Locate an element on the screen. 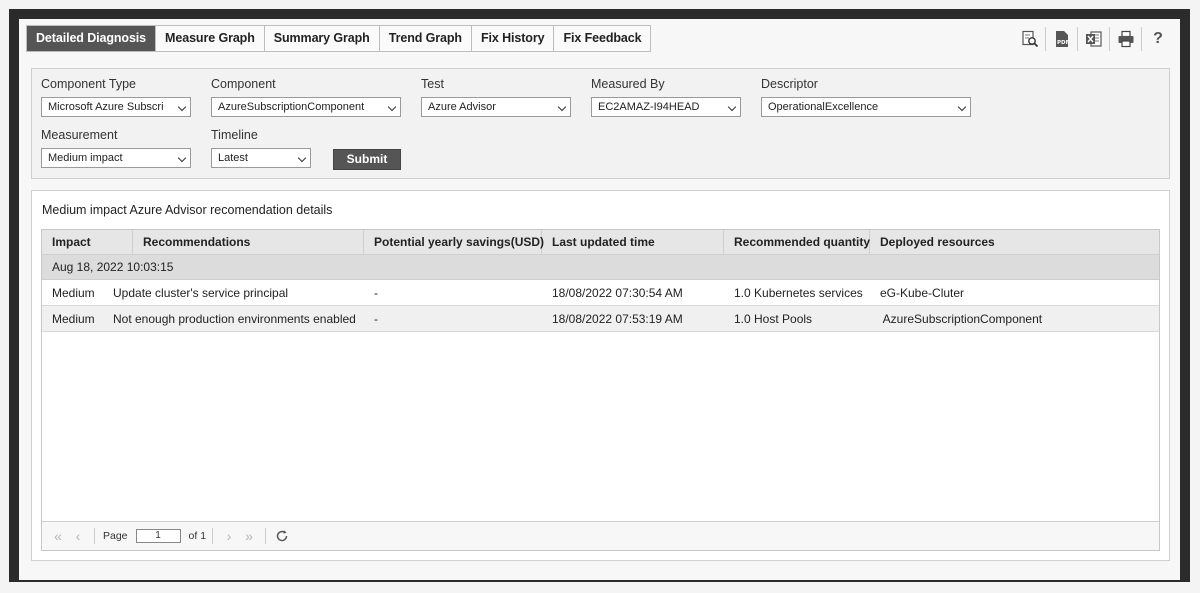 This screenshot has height=593, width=1200. timeline-field: Timeline Latest is located at coordinates (261, 148).